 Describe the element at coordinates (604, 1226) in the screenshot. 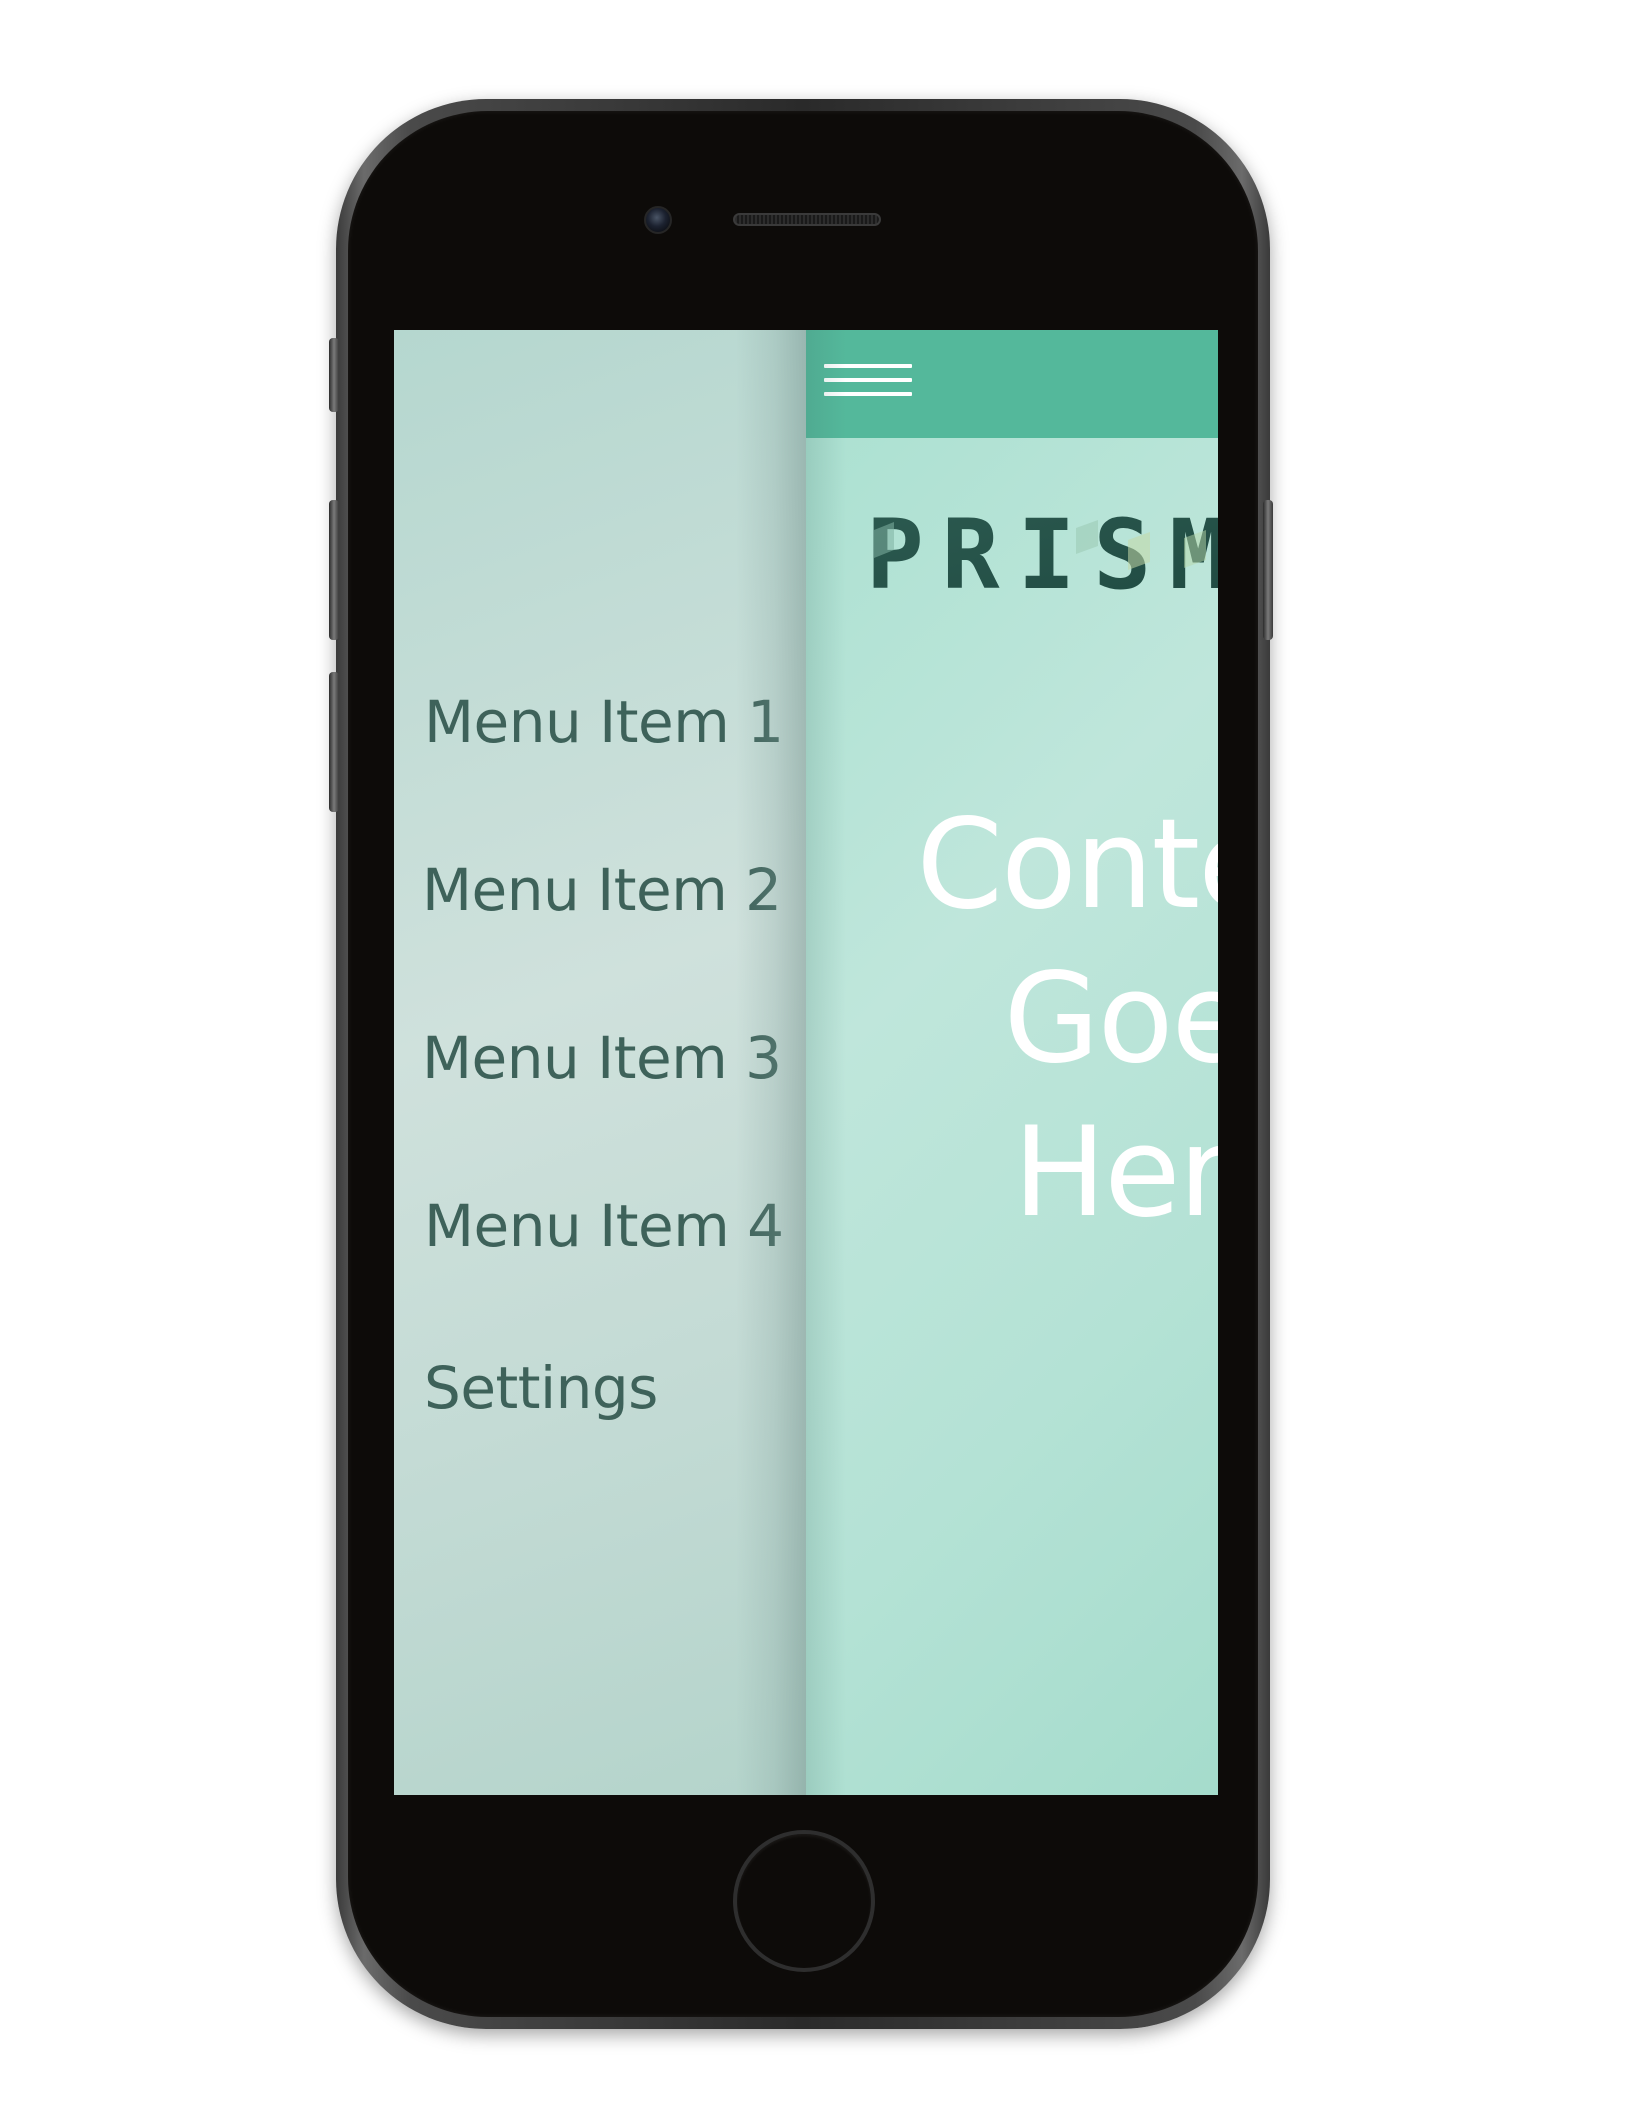

I see `menu-item-4: Menu Item 4` at that location.